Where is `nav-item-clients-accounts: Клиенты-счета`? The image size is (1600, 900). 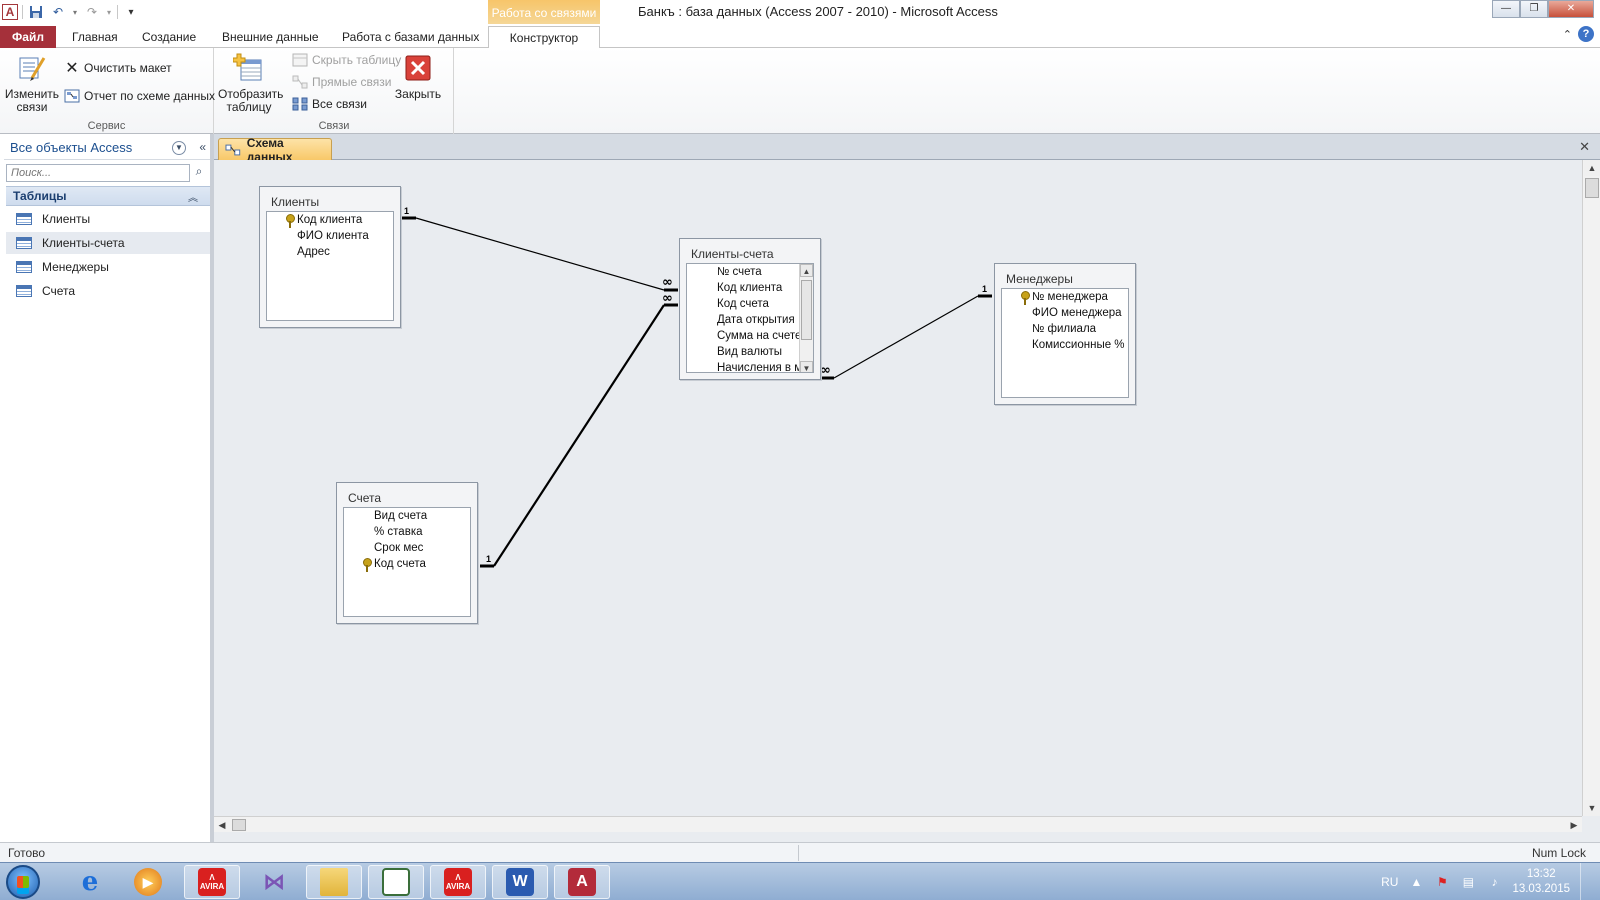 nav-item-clients-accounts: Клиенты-счета is located at coordinates (108, 243).